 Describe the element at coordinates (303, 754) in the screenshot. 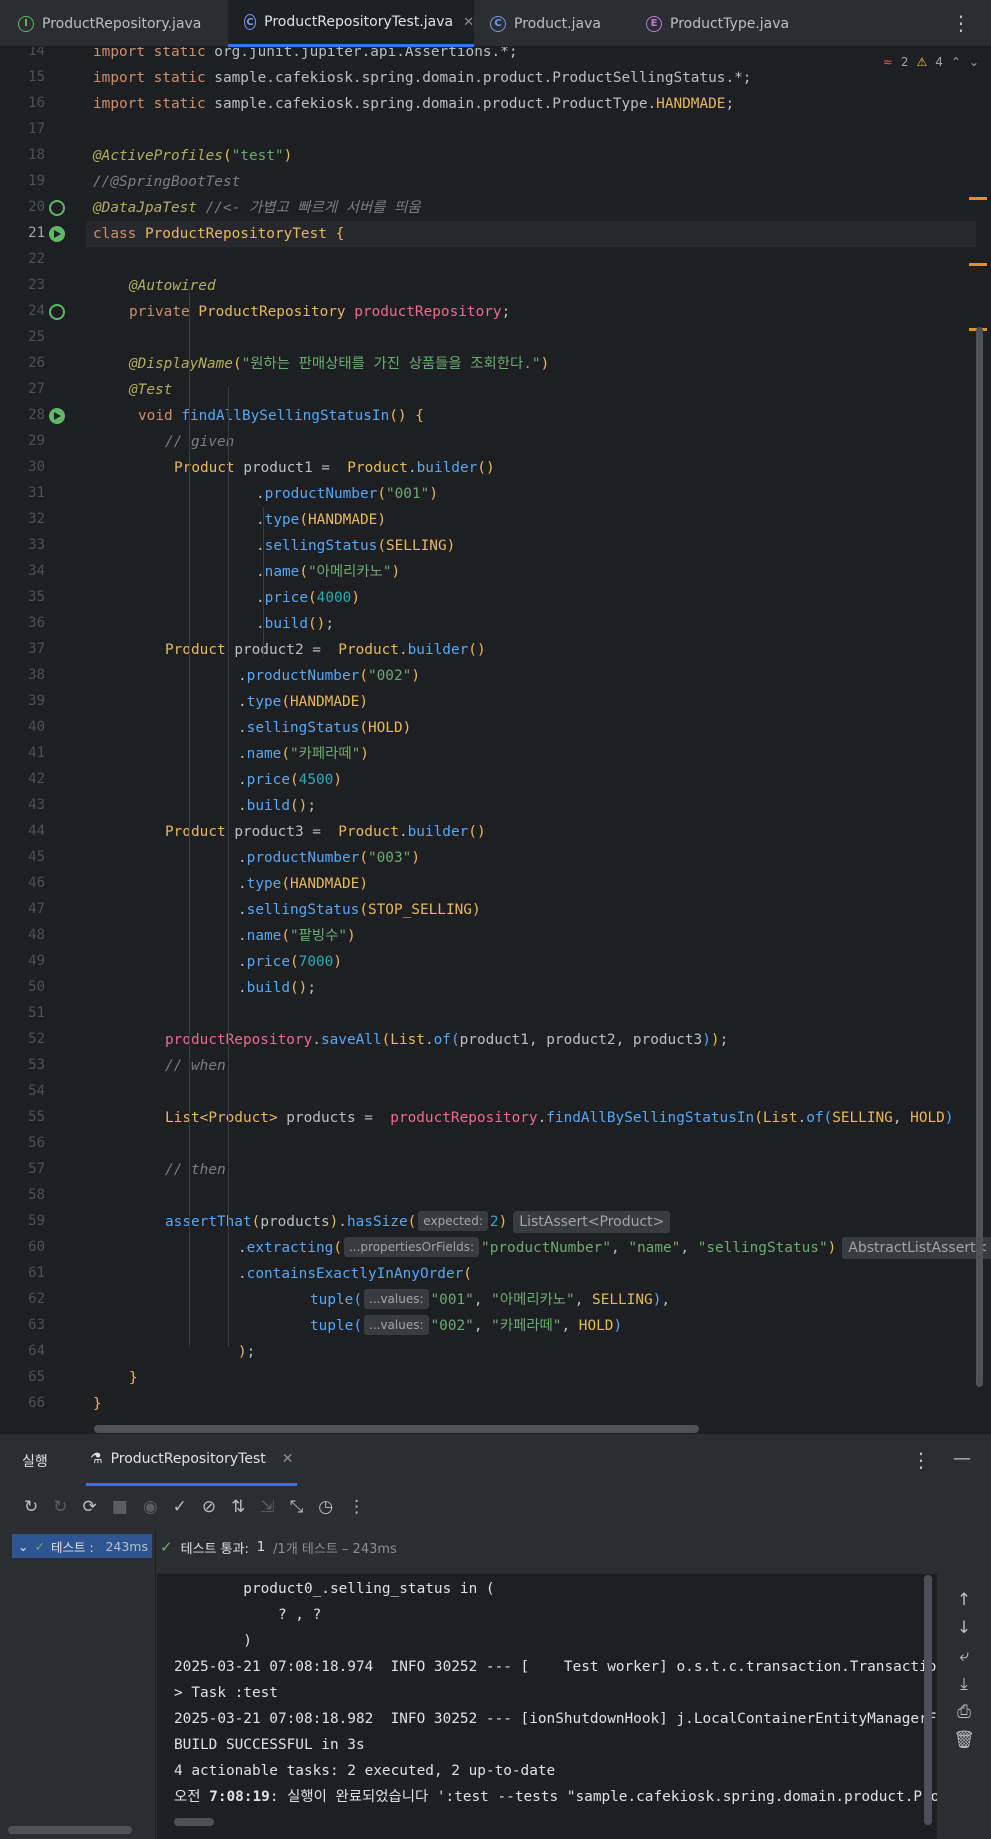

I see `code-line: .name("카페라떼")` at that location.